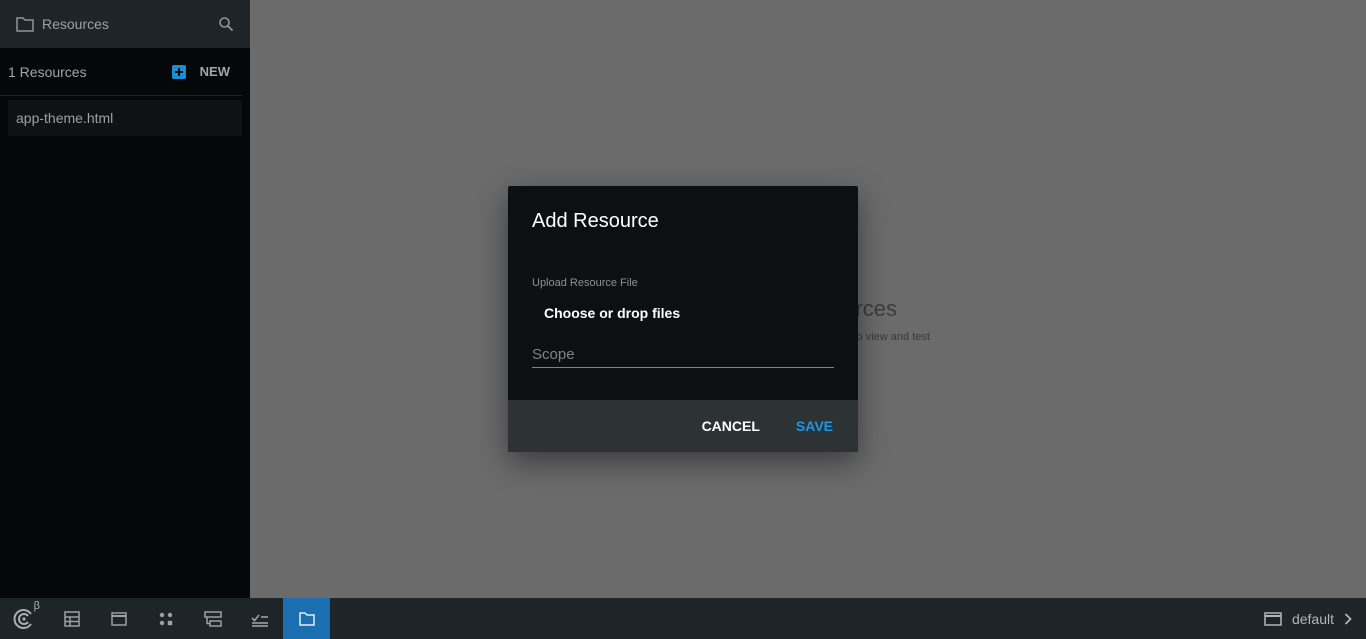 The width and height of the screenshot is (1366, 639). Describe the element at coordinates (125, 118) in the screenshot. I see `list-item: app-theme.html` at that location.